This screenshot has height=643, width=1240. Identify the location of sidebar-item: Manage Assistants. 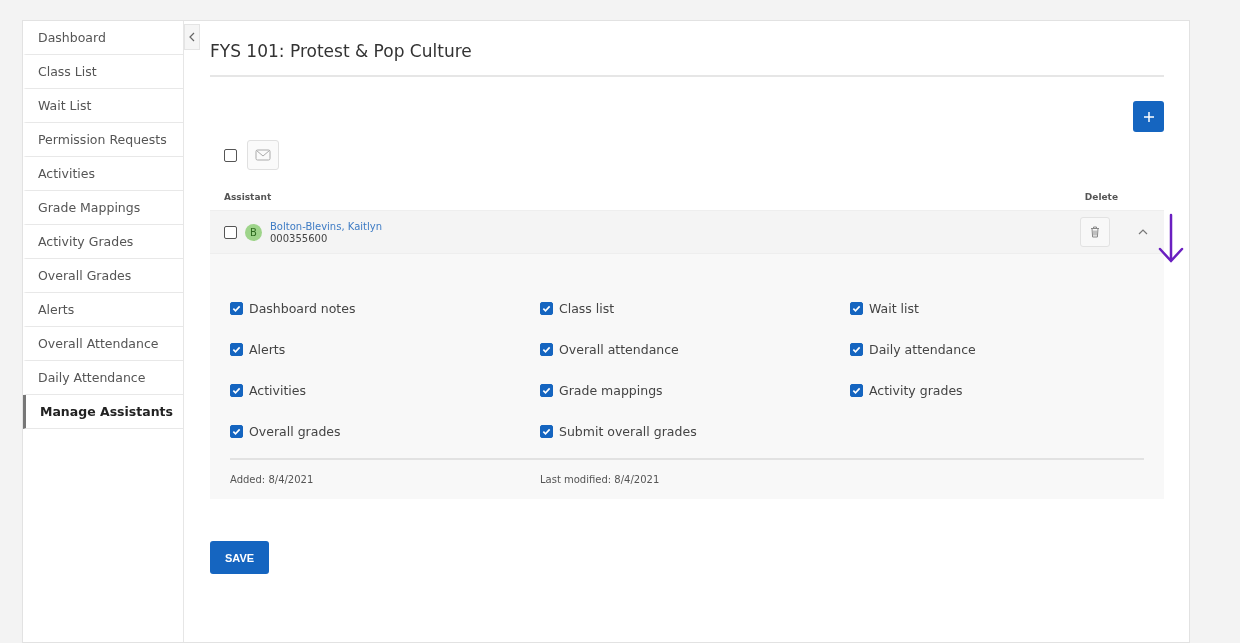
(103, 412).